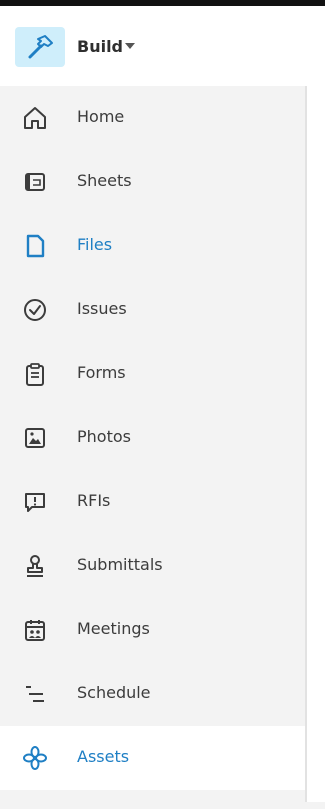 Image resolution: width=325 pixels, height=809 pixels. I want to click on hammer-icon, so click(40, 47).